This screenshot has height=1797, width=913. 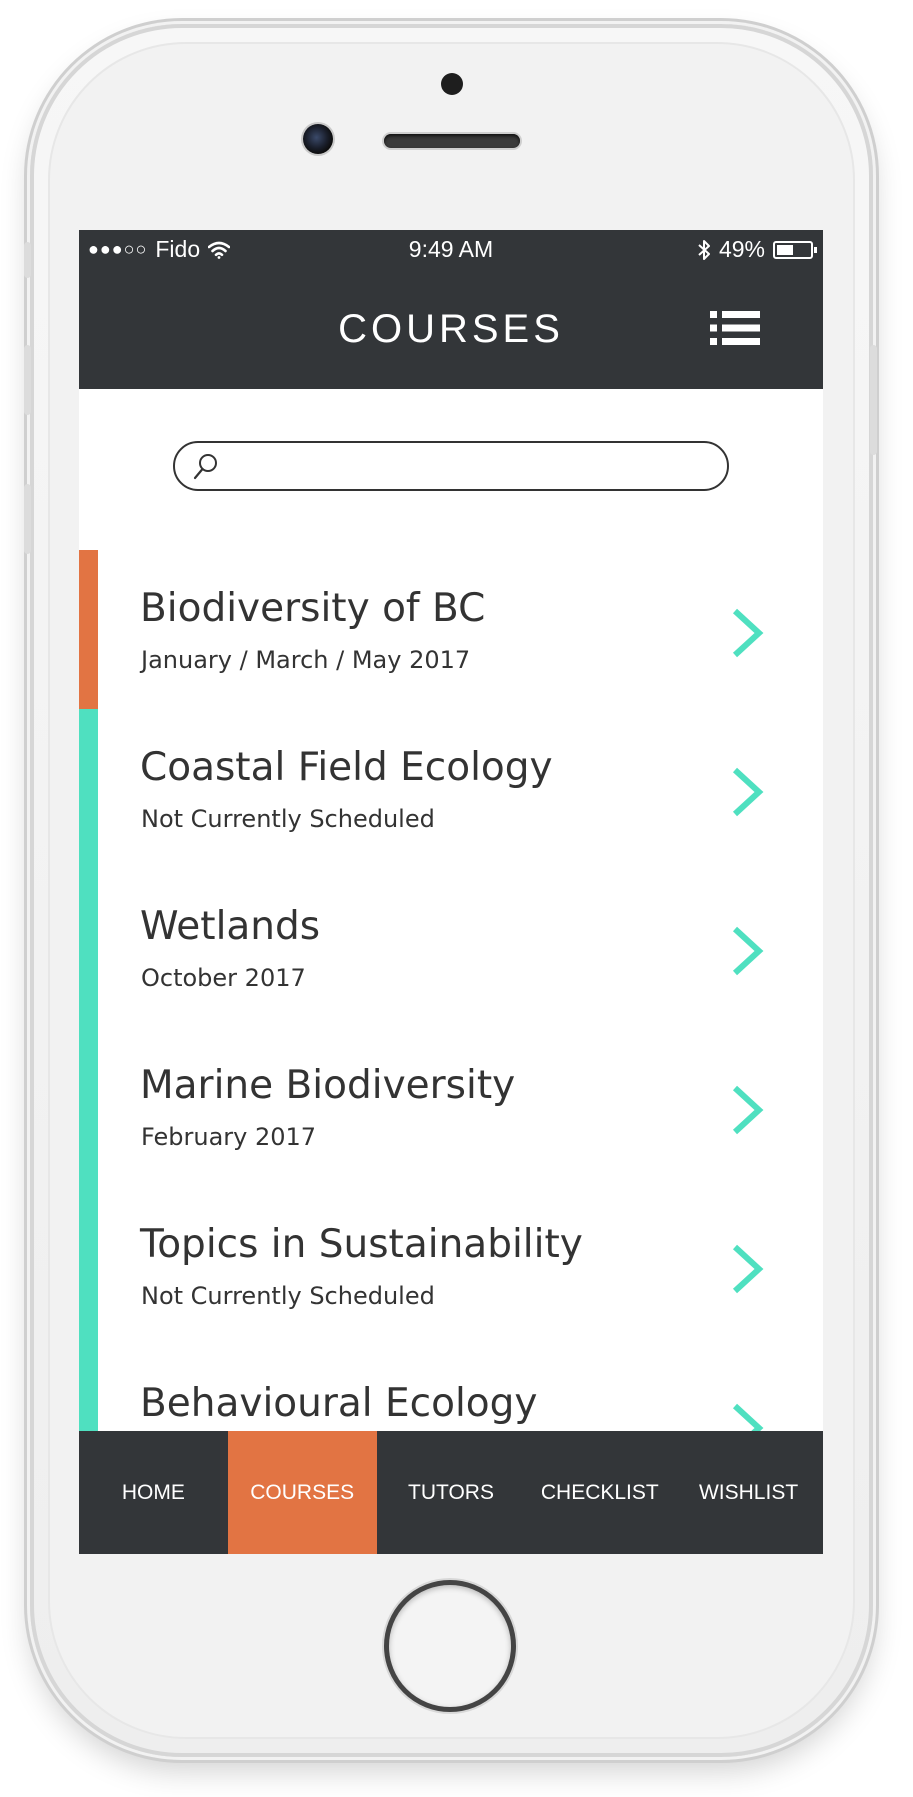 What do you see at coordinates (785, 249) in the screenshot?
I see `battery-level-fill` at bounding box center [785, 249].